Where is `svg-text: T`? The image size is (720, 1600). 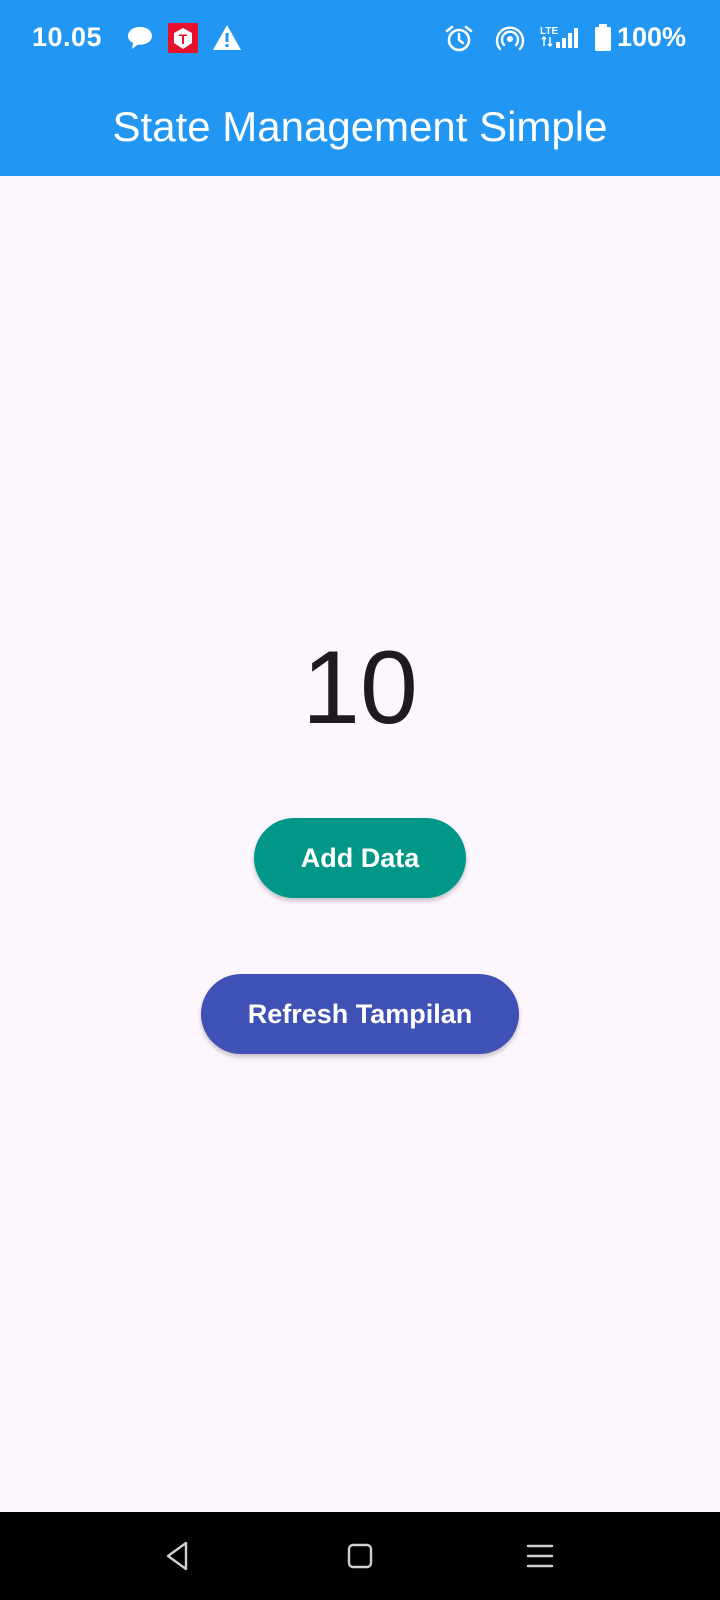
svg-text: T is located at coordinates (183, 39).